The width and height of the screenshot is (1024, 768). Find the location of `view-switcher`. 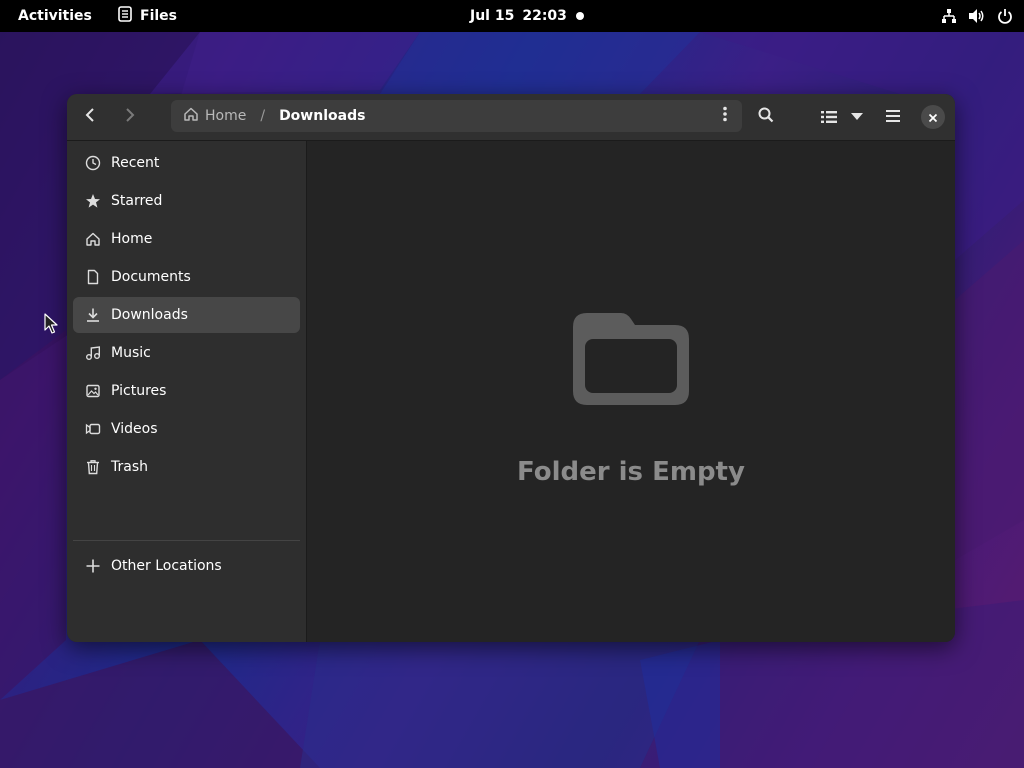

view-switcher is located at coordinates (843, 117).